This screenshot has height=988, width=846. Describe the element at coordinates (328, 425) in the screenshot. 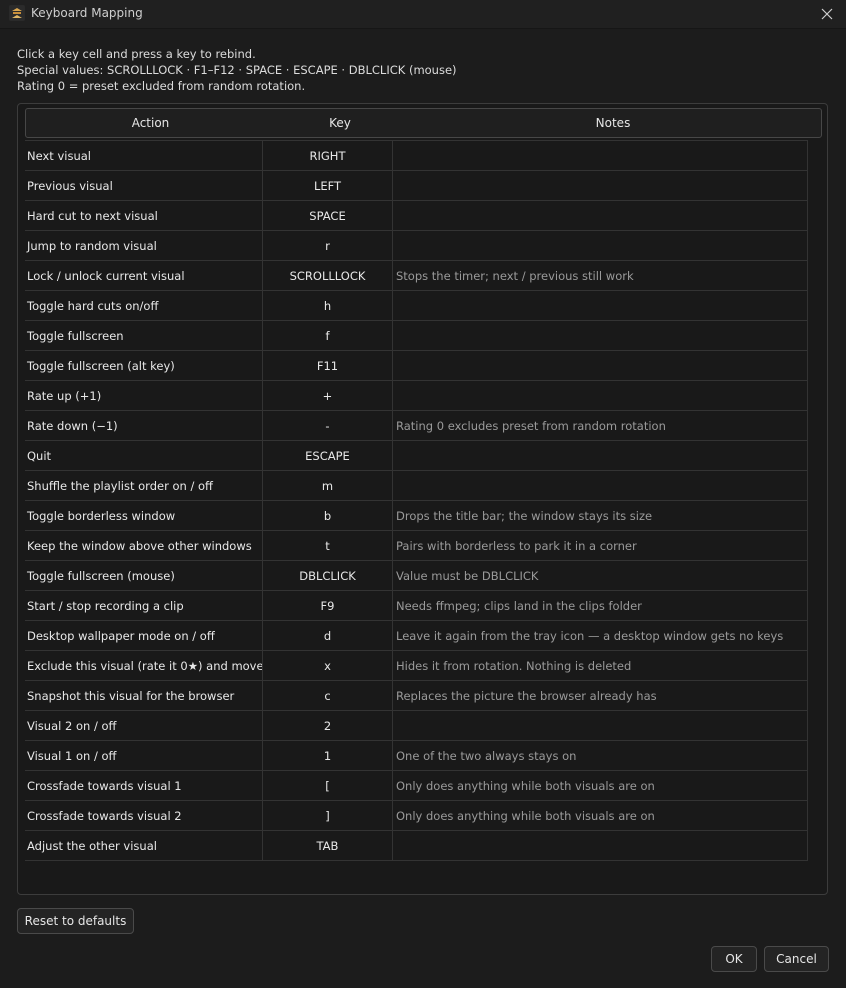

I see `key-cell: -` at that location.